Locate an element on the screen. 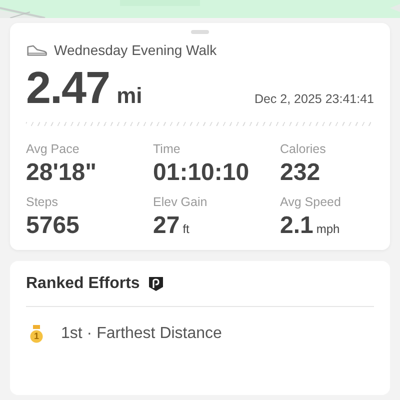 Image resolution: width=400 pixels, height=400 pixels. stat-label: Steps is located at coordinates (42, 202).